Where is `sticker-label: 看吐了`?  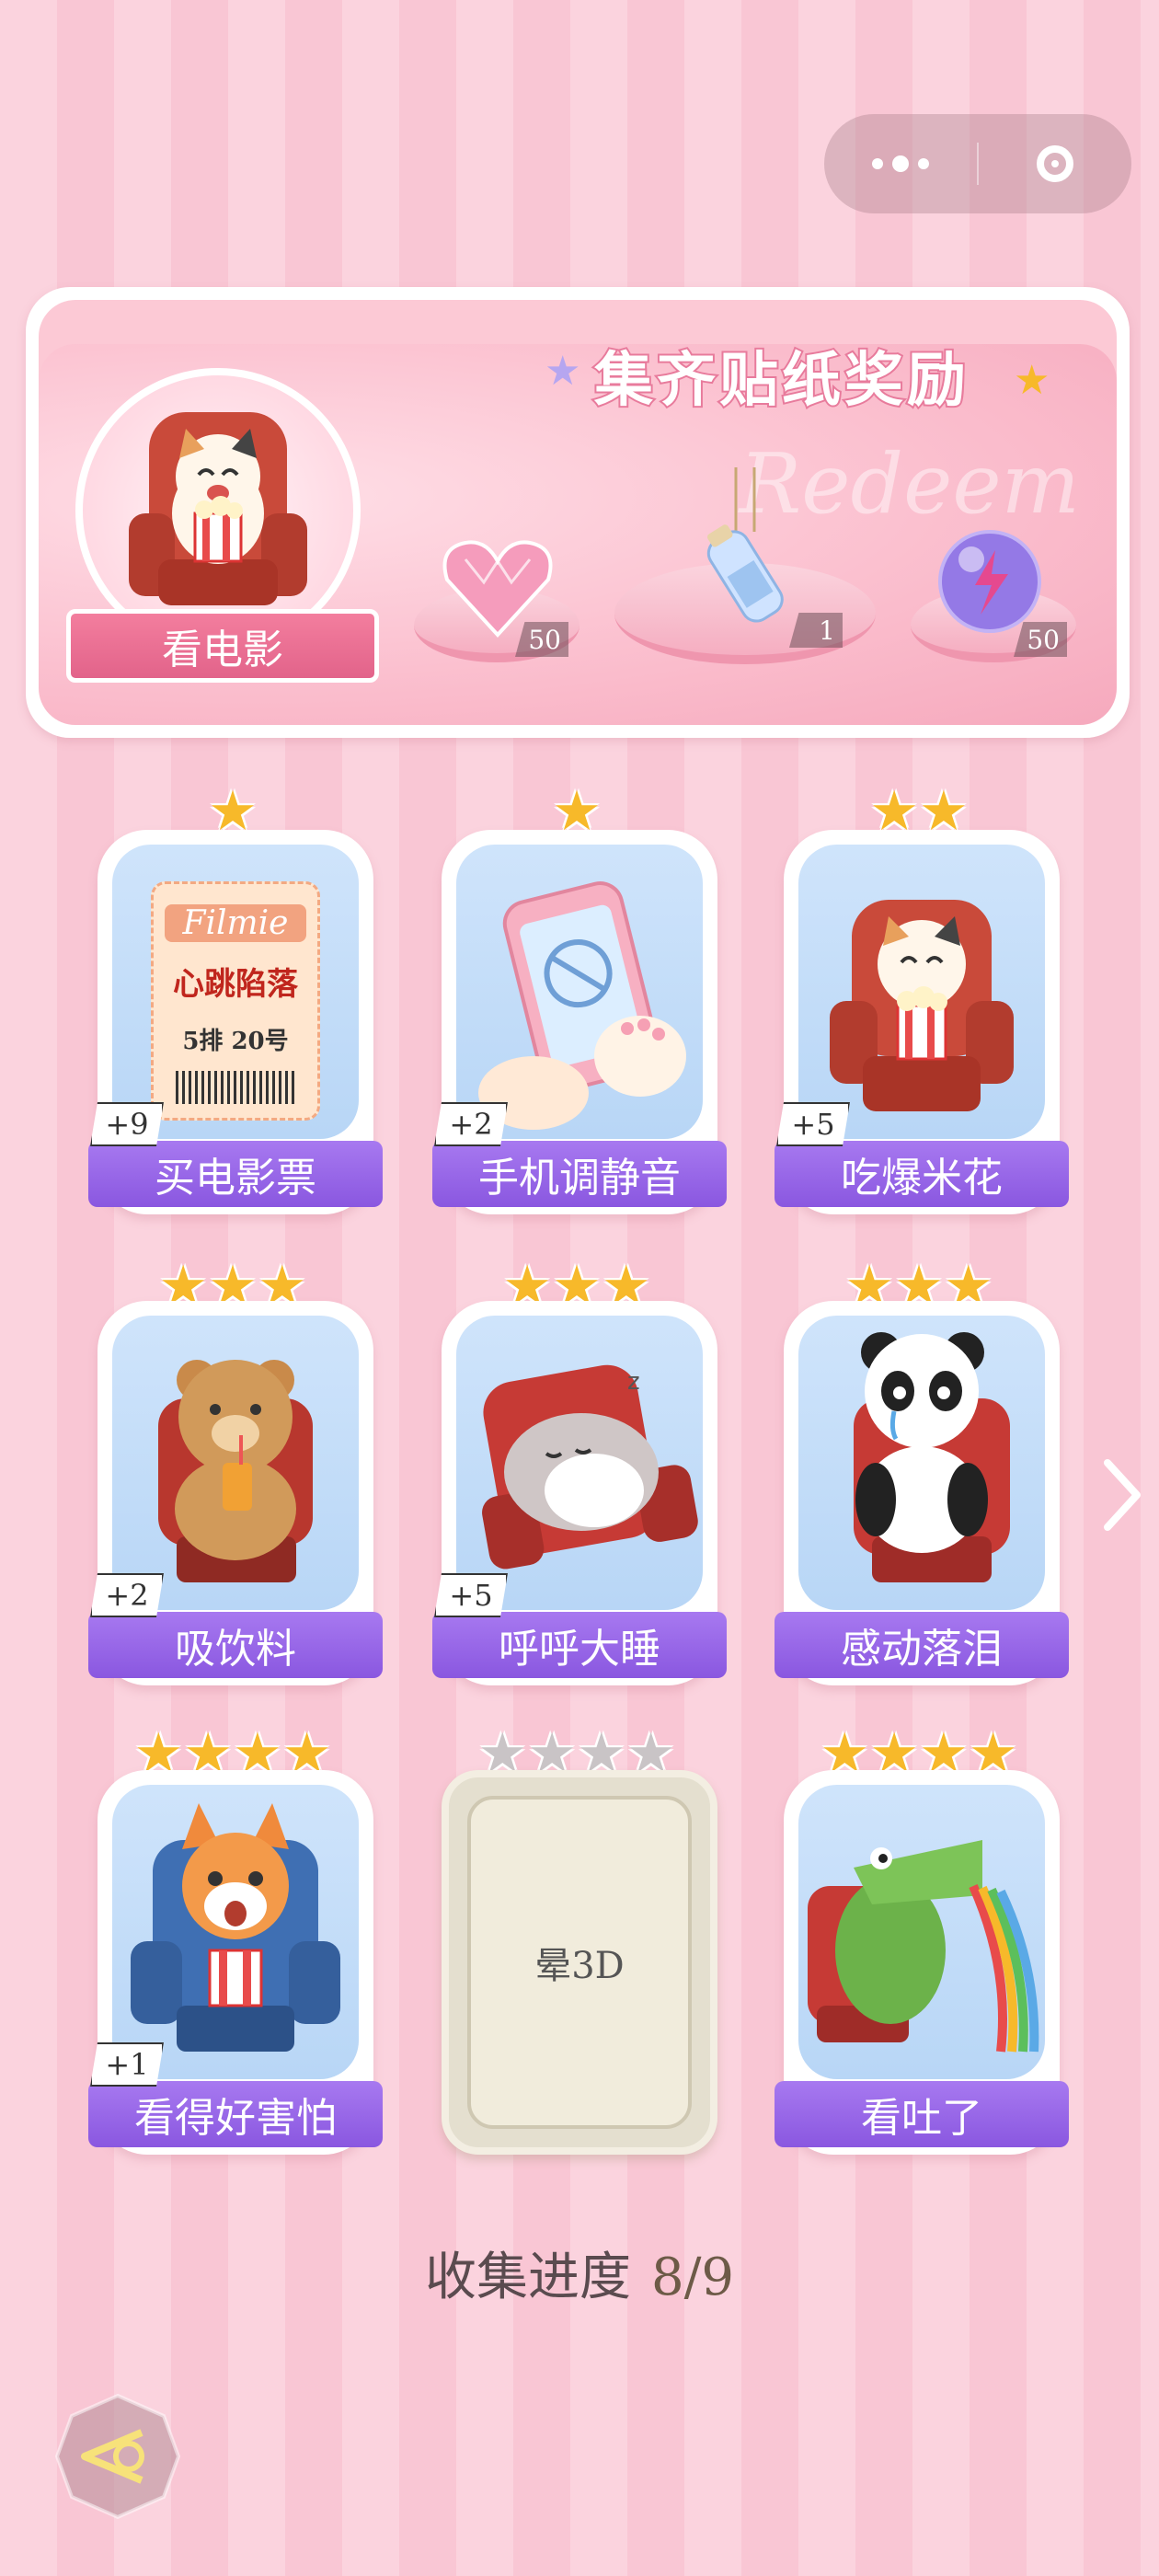
sticker-label: 看吐了 is located at coordinates (922, 2114).